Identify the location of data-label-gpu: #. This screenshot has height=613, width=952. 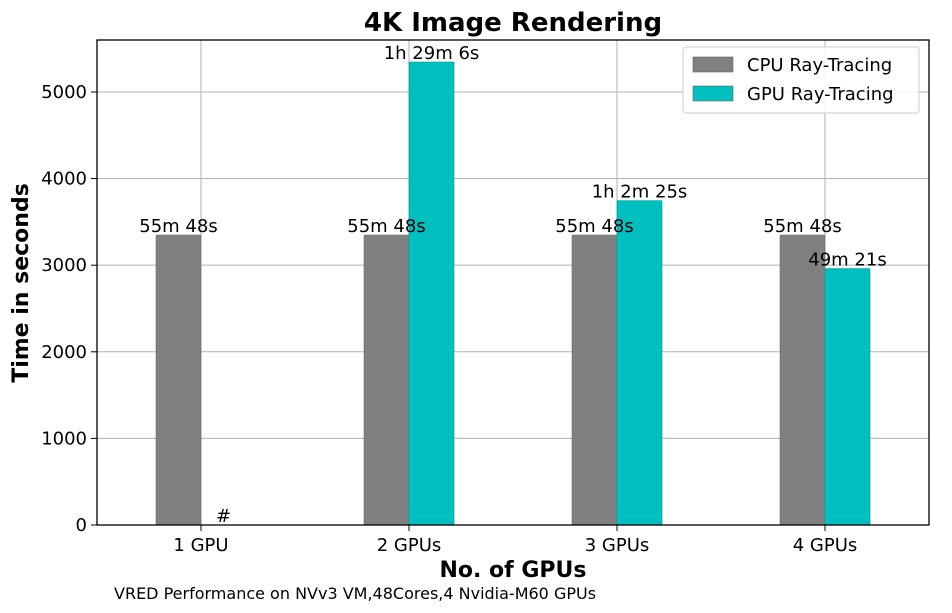
(223, 516).